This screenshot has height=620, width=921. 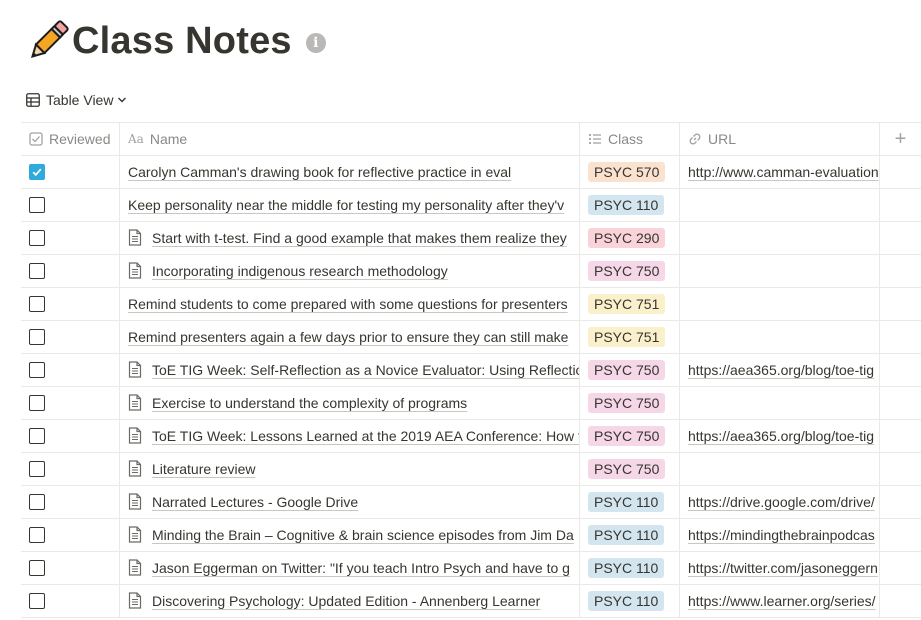 I want to click on class-cell: PSYC 290, so click(x=630, y=238).